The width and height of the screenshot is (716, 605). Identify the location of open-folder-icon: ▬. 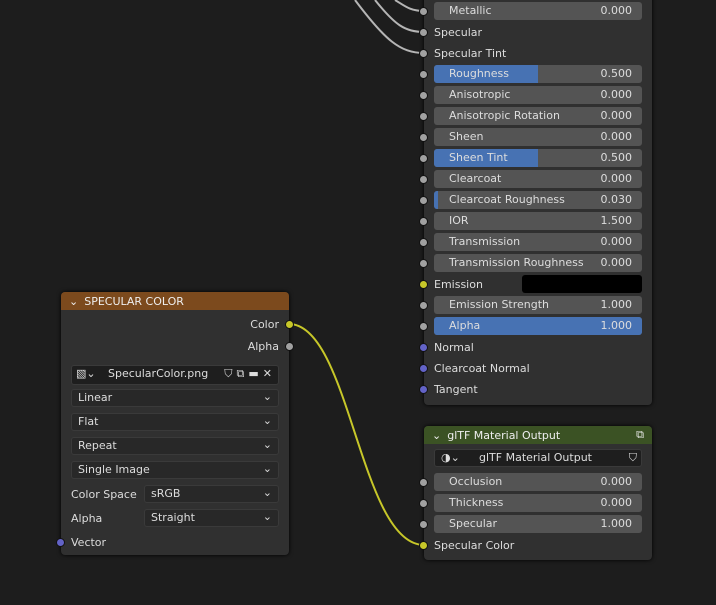
(255, 373).